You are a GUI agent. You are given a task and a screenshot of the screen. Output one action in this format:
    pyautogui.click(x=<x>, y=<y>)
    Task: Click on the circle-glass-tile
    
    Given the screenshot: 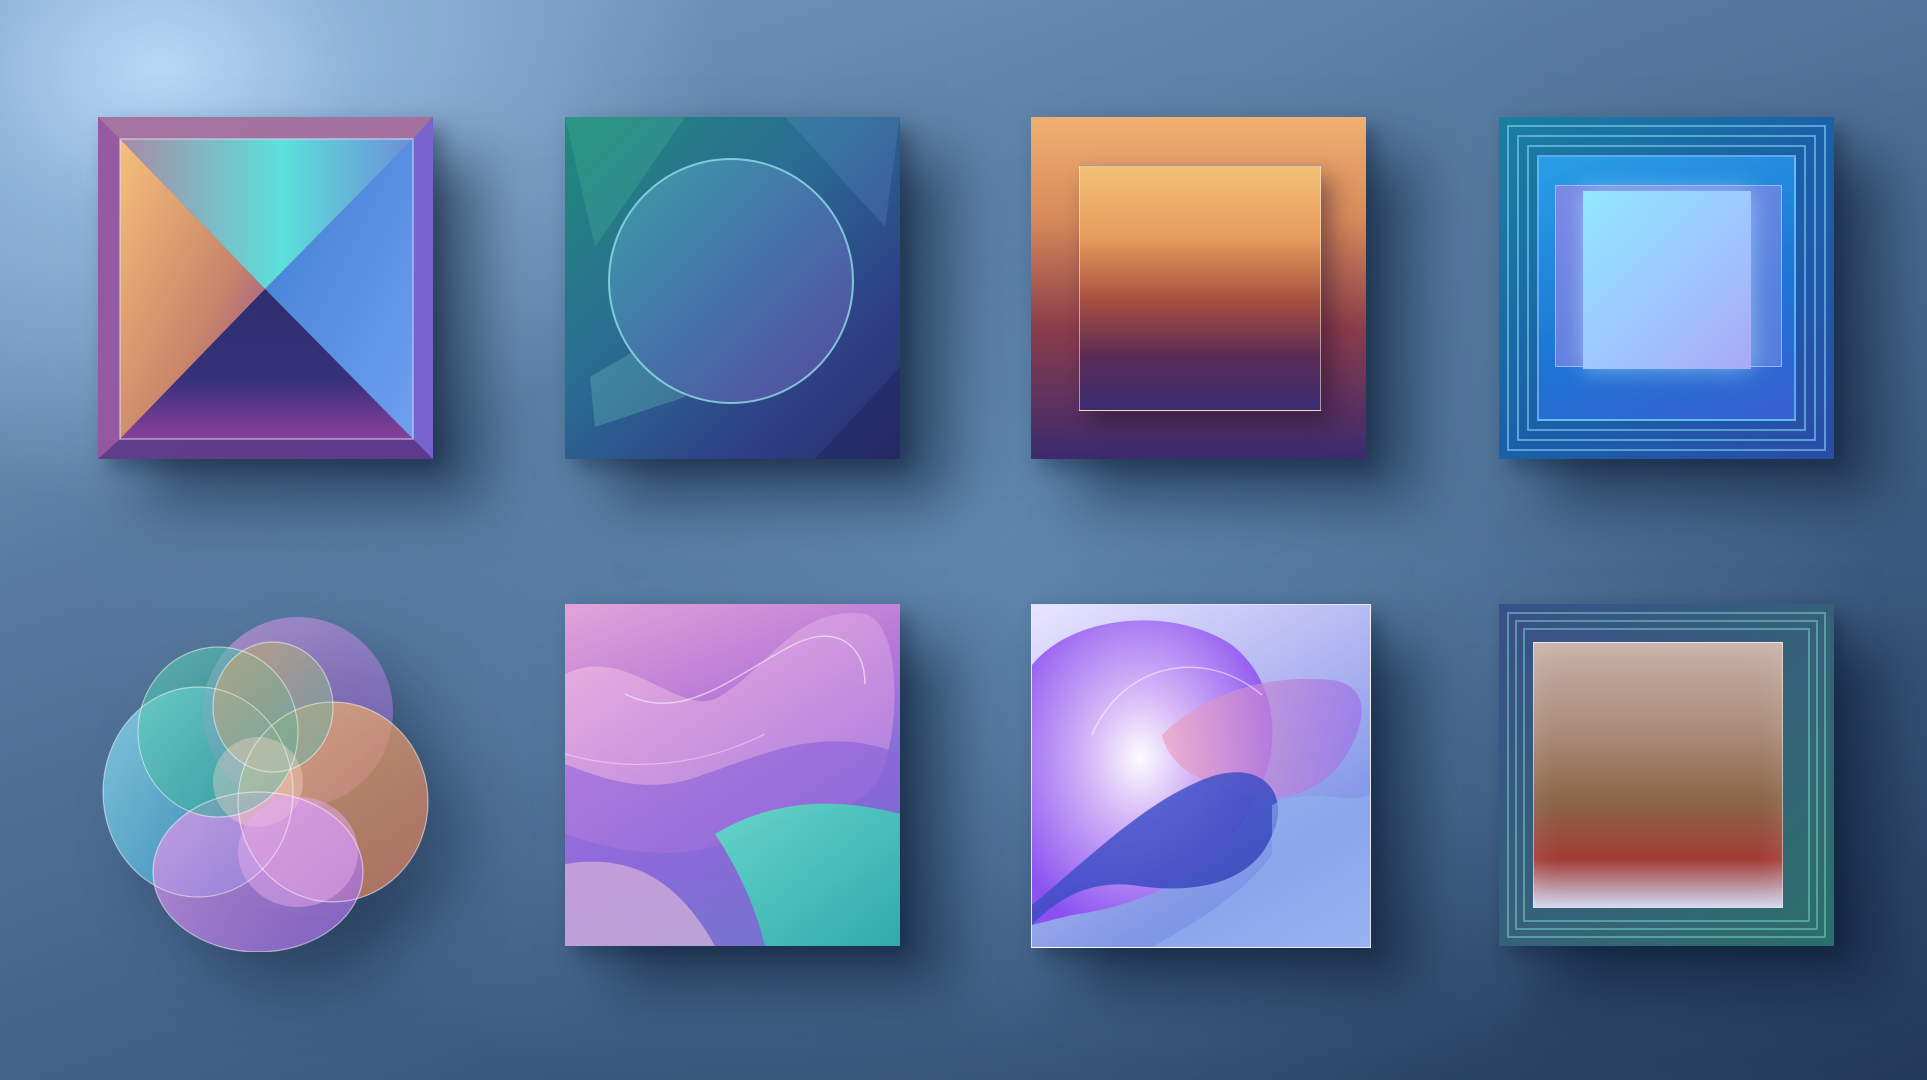 What is the action you would take?
    pyautogui.click(x=732, y=288)
    